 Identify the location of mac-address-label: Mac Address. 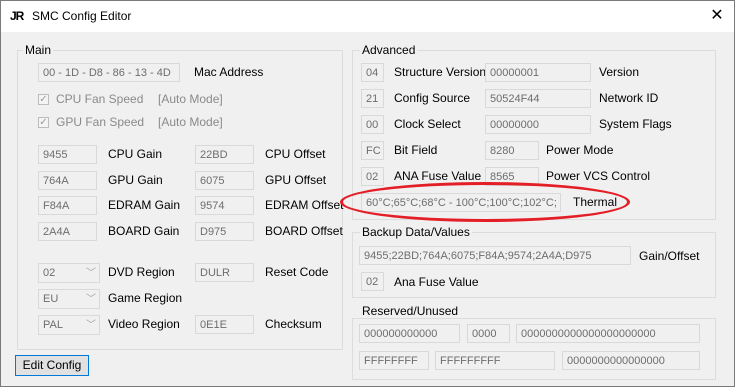
(229, 72).